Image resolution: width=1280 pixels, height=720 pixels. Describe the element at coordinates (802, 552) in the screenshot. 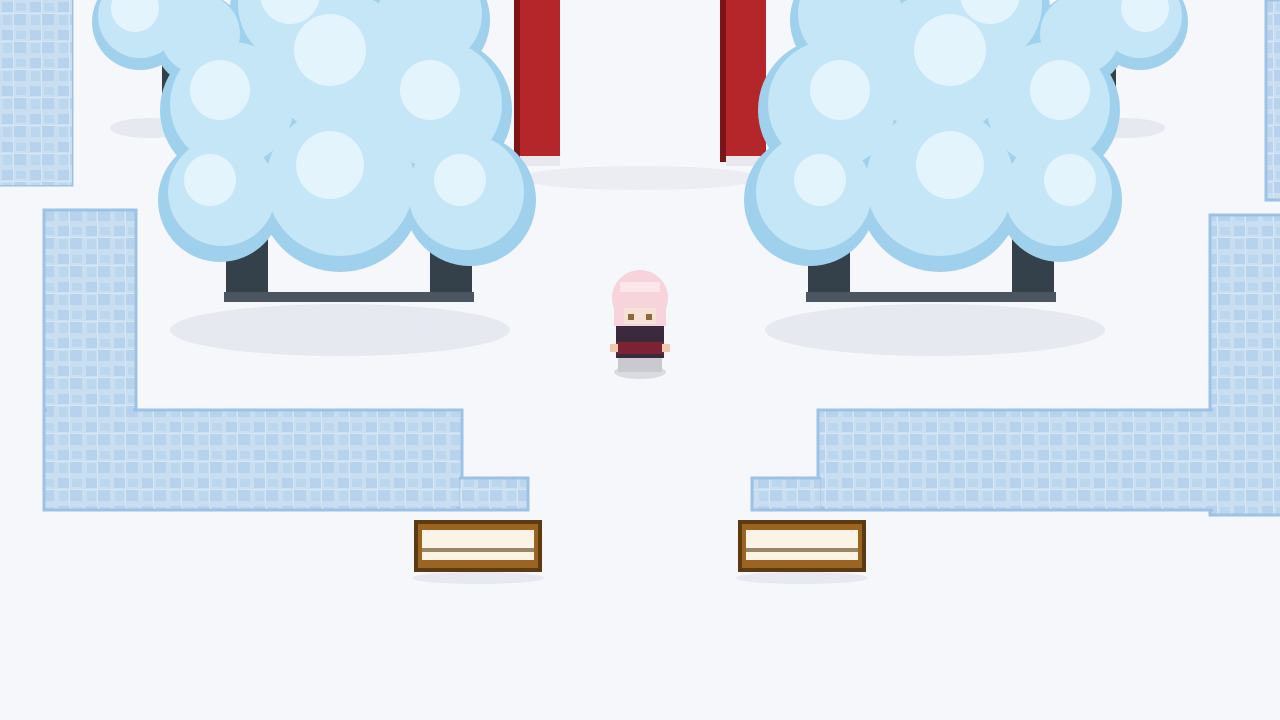

I see `bench-right` at that location.